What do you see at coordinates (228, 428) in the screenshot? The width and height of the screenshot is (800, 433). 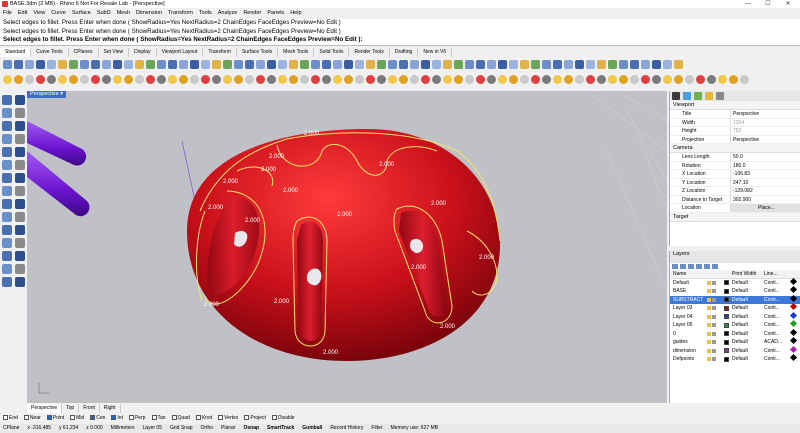 I see `status-item: Planar` at bounding box center [228, 428].